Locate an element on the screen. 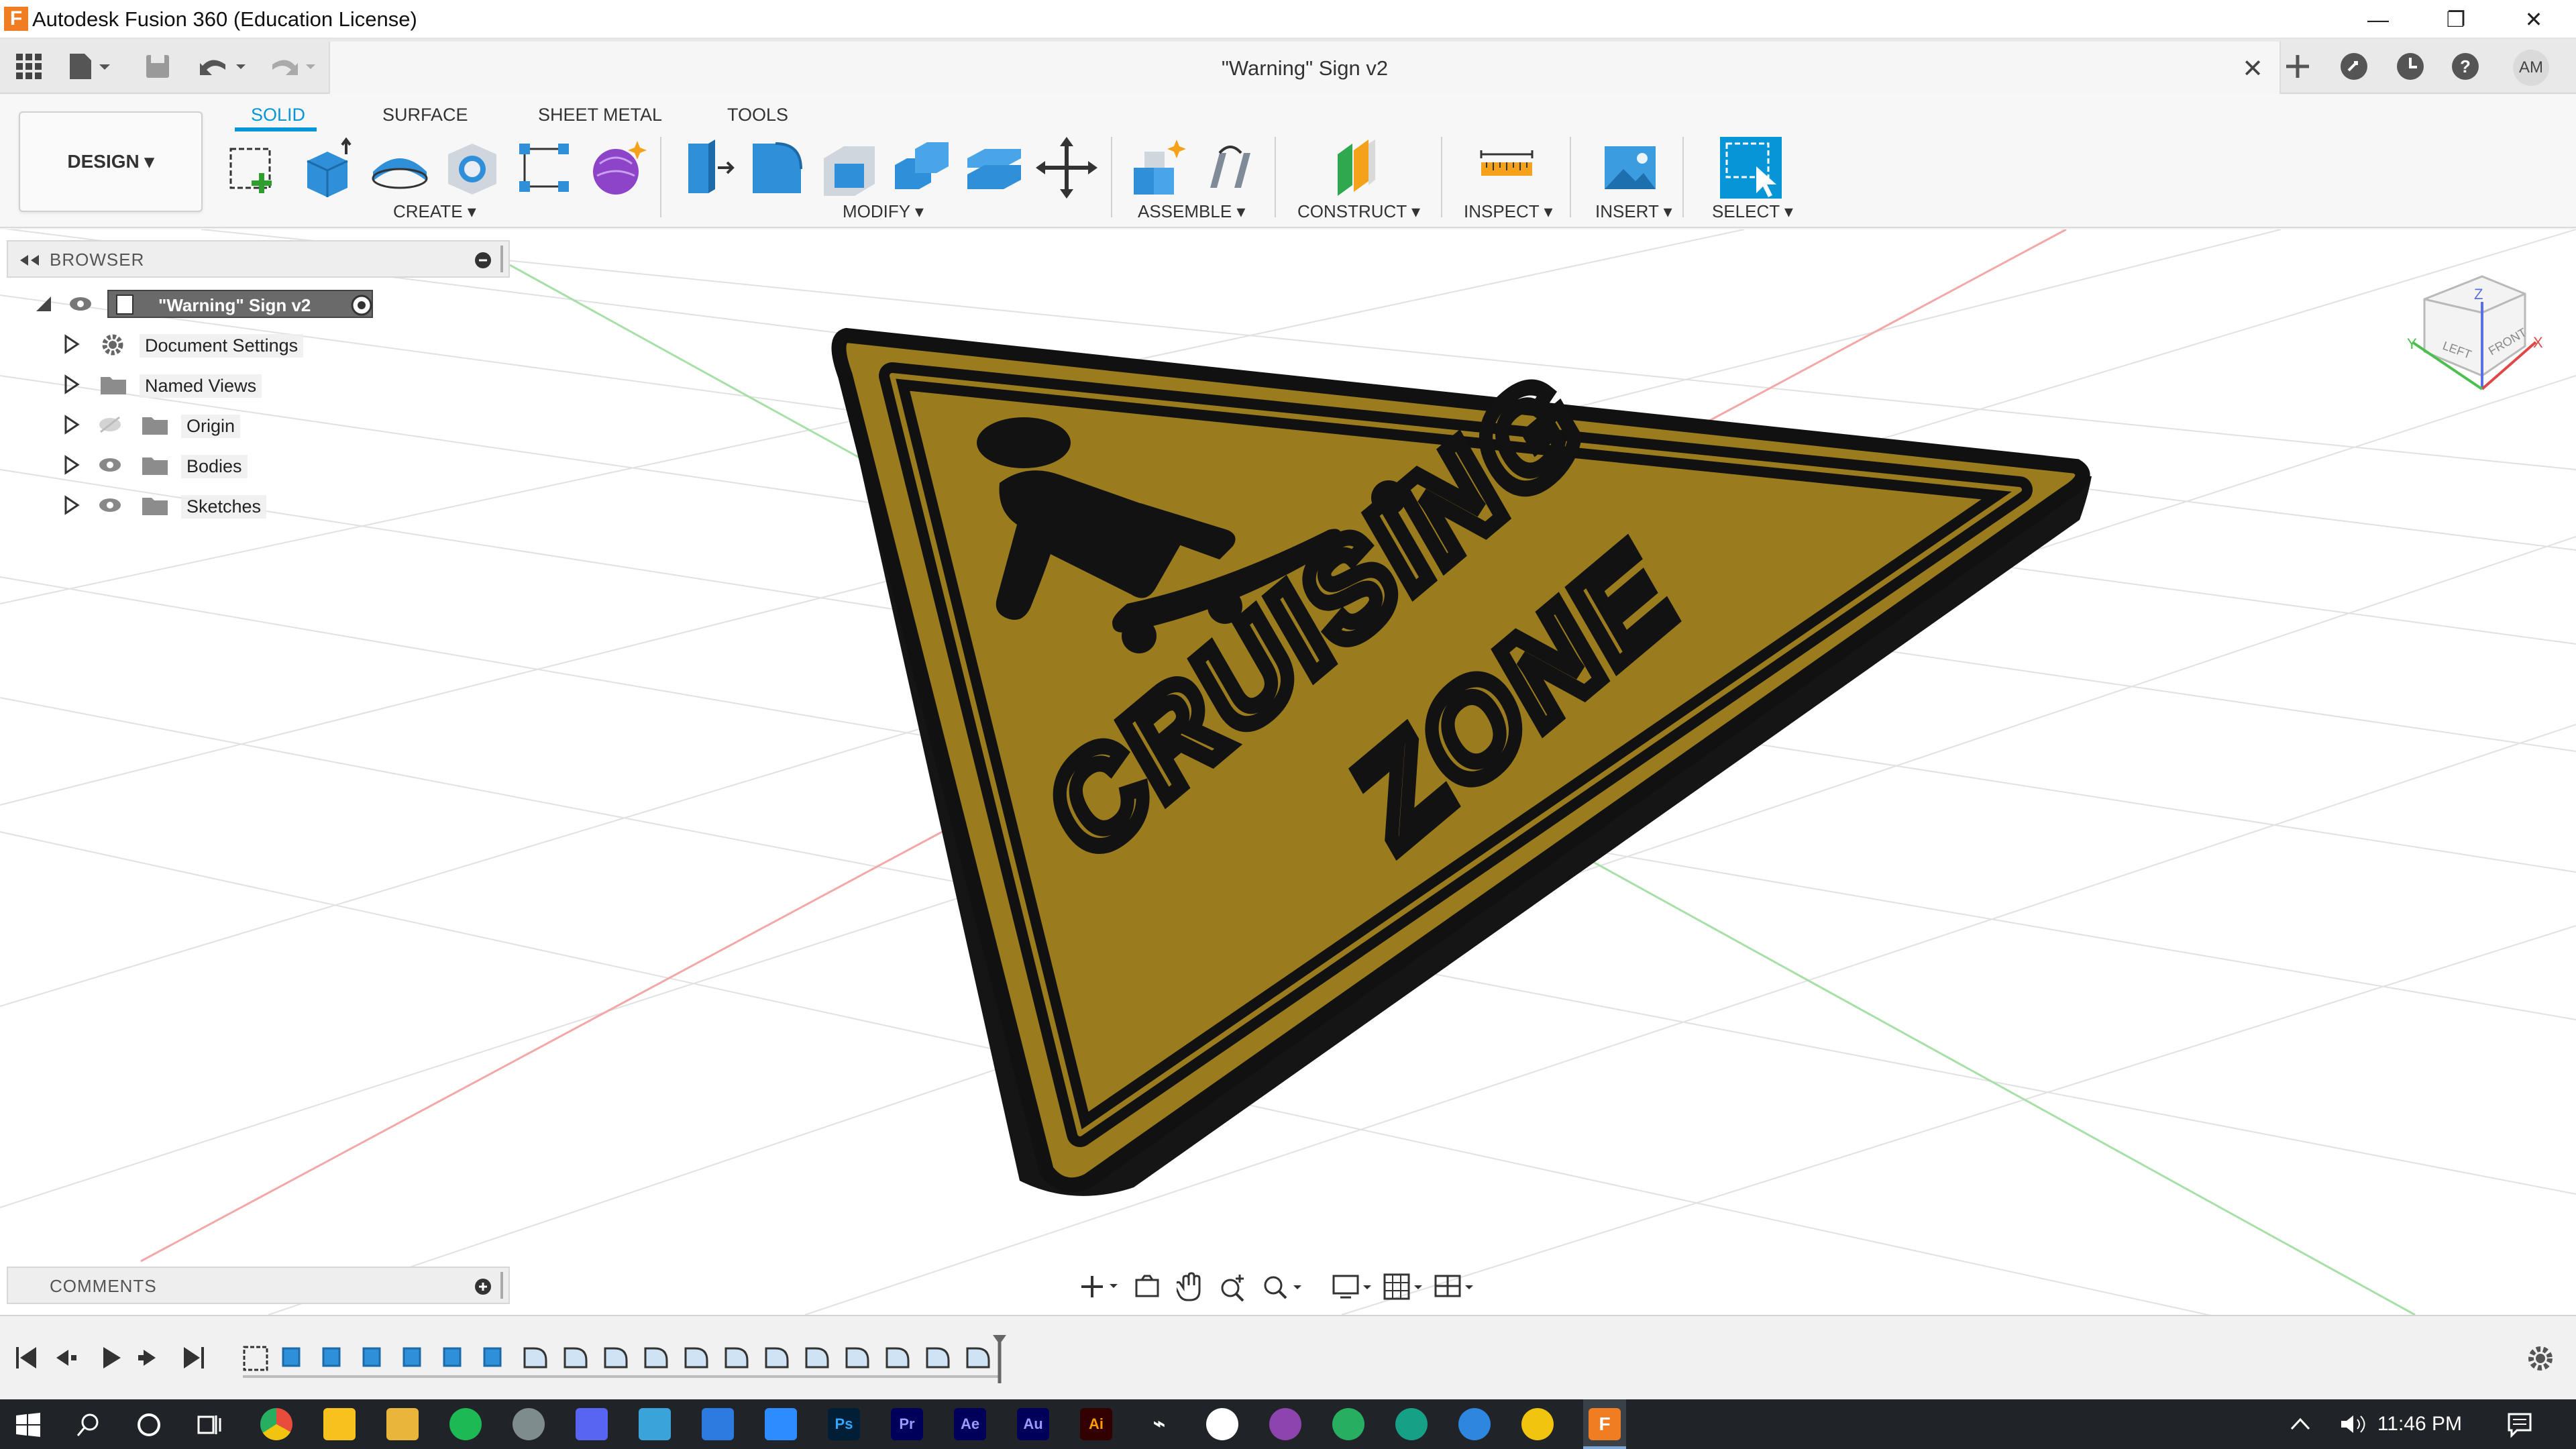  zoom-icon is located at coordinates (1233, 1286).